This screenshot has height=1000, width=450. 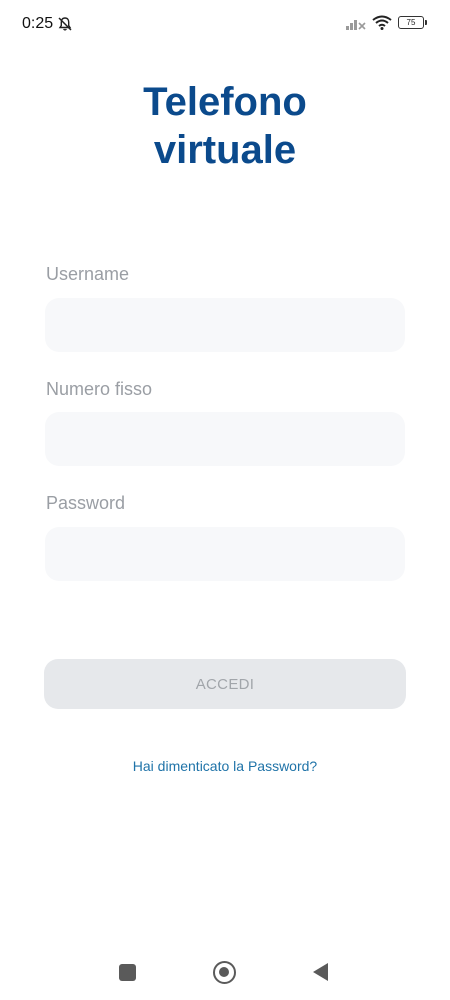 What do you see at coordinates (225, 766) in the screenshot?
I see `forgot-password-link: Hai dimenticato la Password?` at bounding box center [225, 766].